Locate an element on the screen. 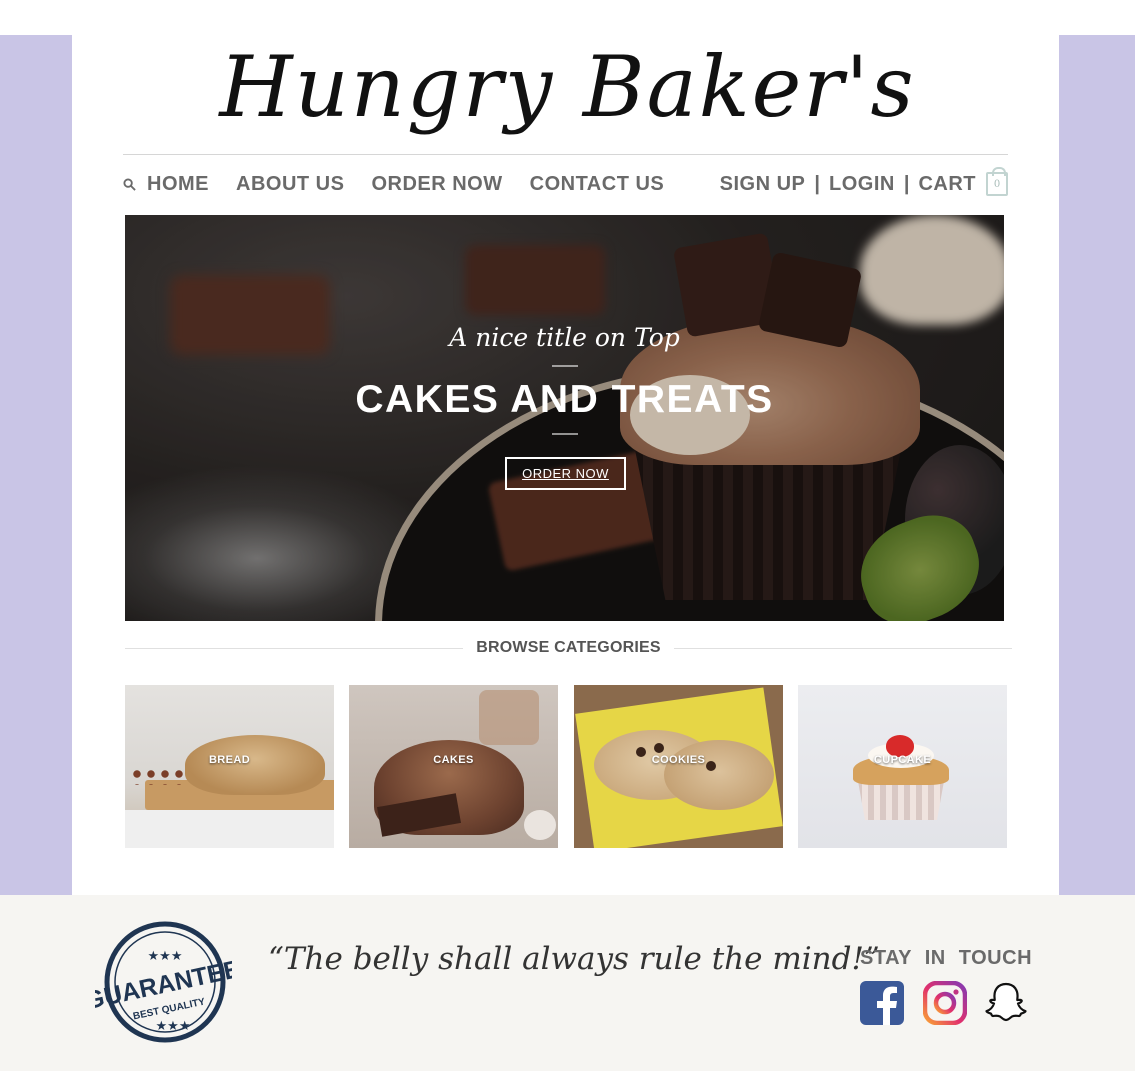 The height and width of the screenshot is (1071, 1135). social-links is located at coordinates (945, 1003).